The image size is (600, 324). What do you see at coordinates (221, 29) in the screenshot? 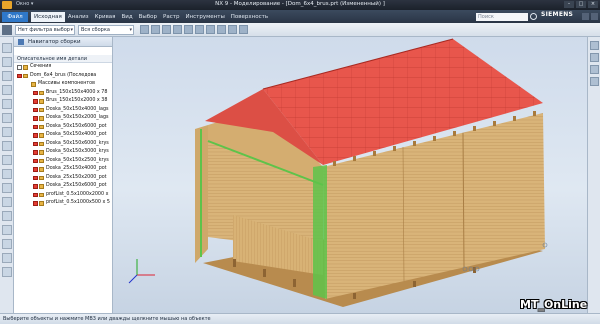
I see `snap-quadrant-icon` at bounding box center [221, 29].